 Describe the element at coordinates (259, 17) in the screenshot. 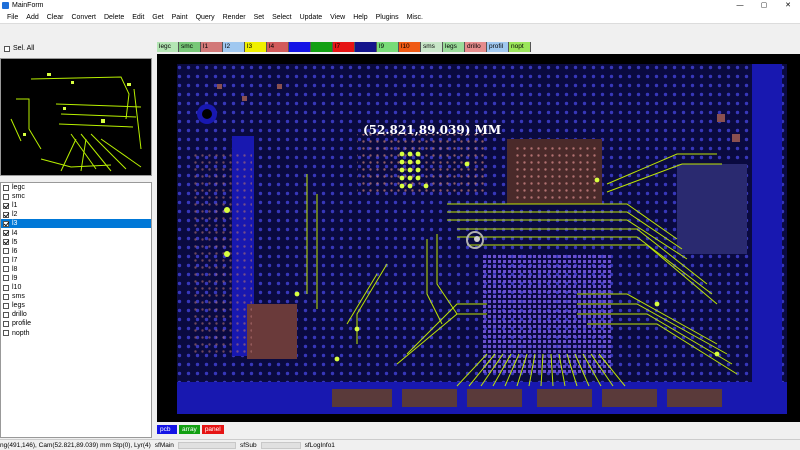

I see `menu-item-set: Set` at that location.